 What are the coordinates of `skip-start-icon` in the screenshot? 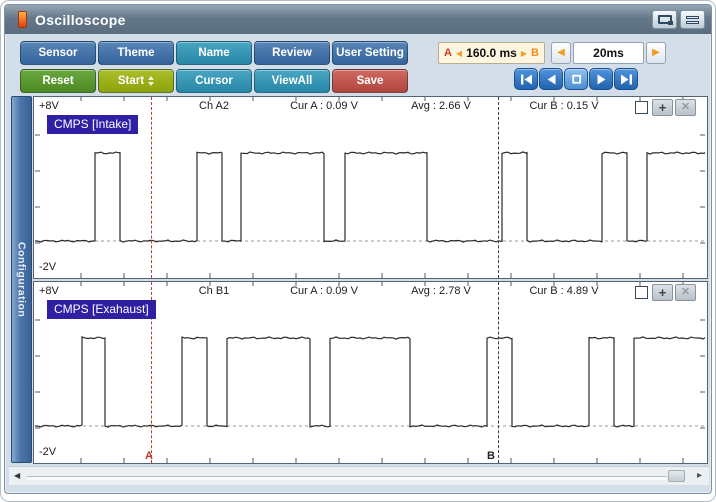 It's located at (526, 79).